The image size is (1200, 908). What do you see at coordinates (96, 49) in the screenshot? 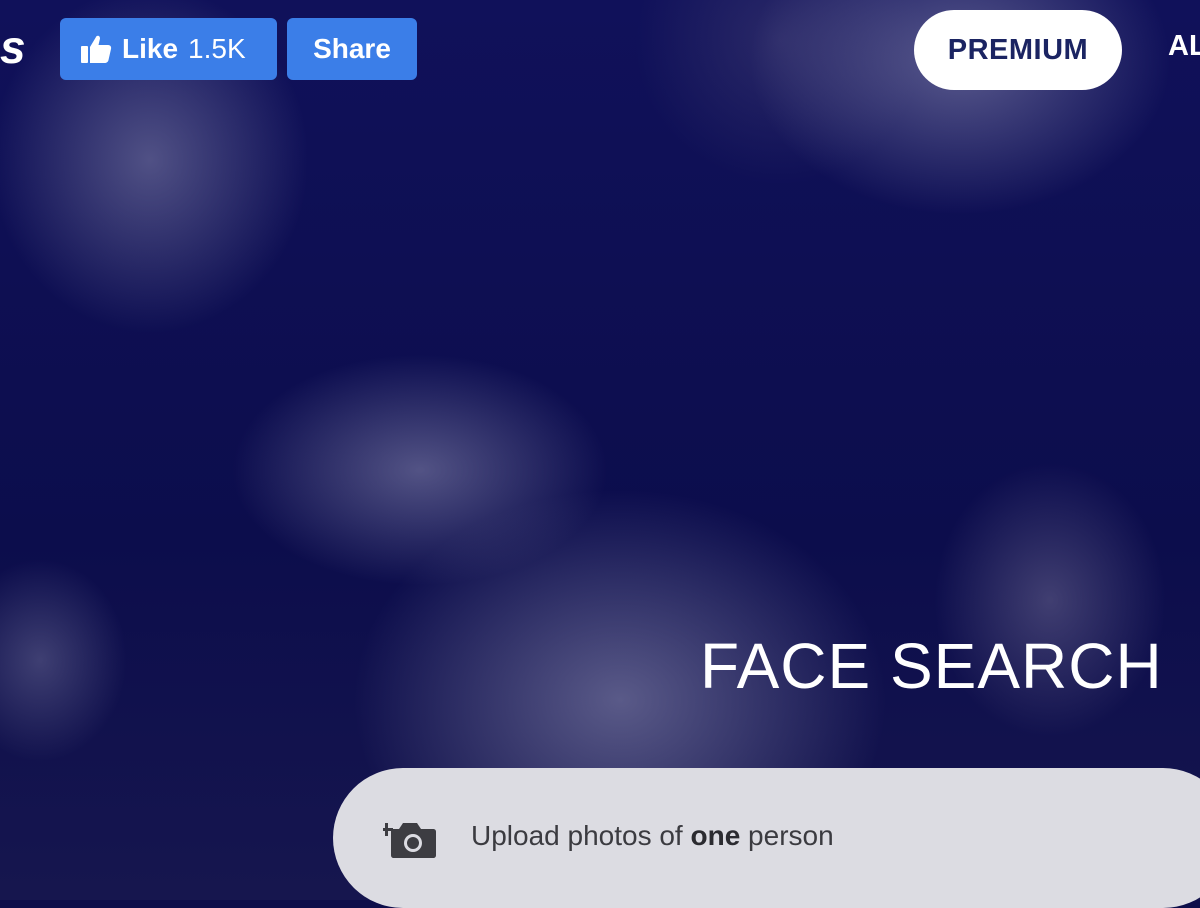
I see `thumbs-up-icon` at bounding box center [96, 49].